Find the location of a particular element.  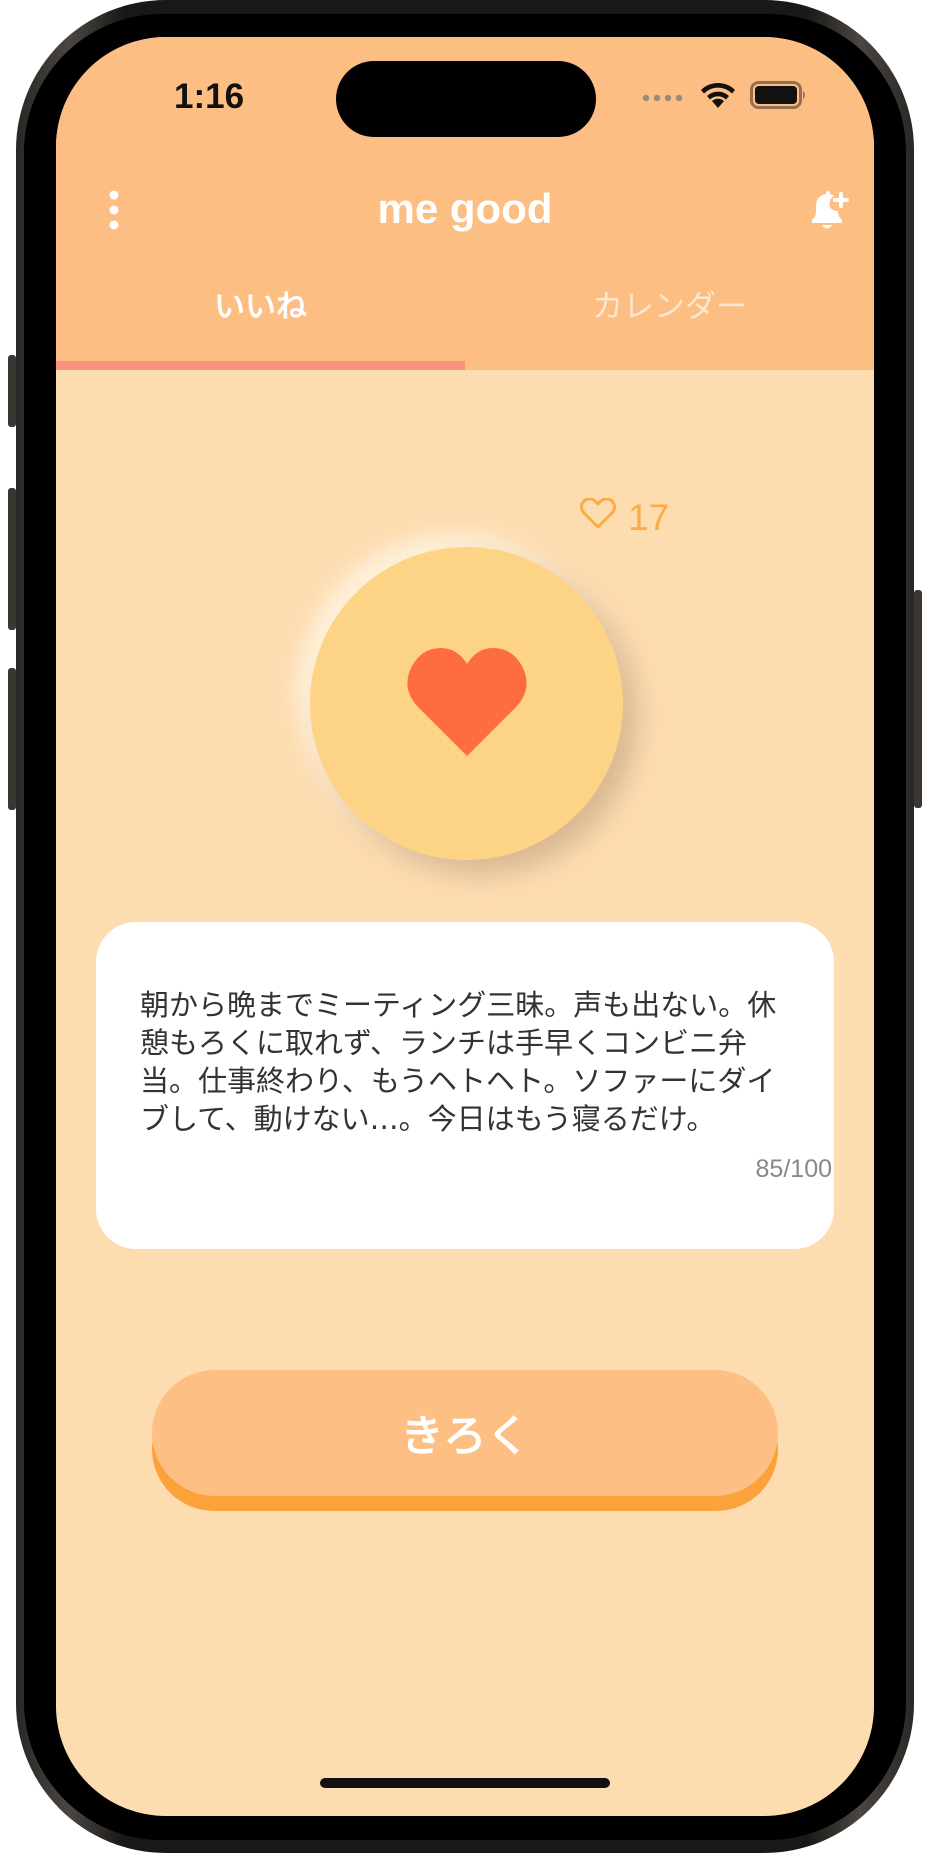

add-notification-button is located at coordinates (830, 213).